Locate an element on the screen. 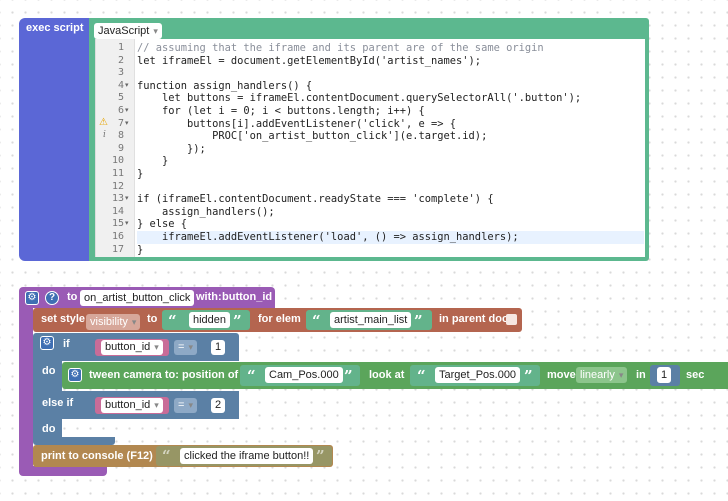 The width and height of the screenshot is (728, 501). camera-position-field: Cam_Pos.000 is located at coordinates (304, 375).